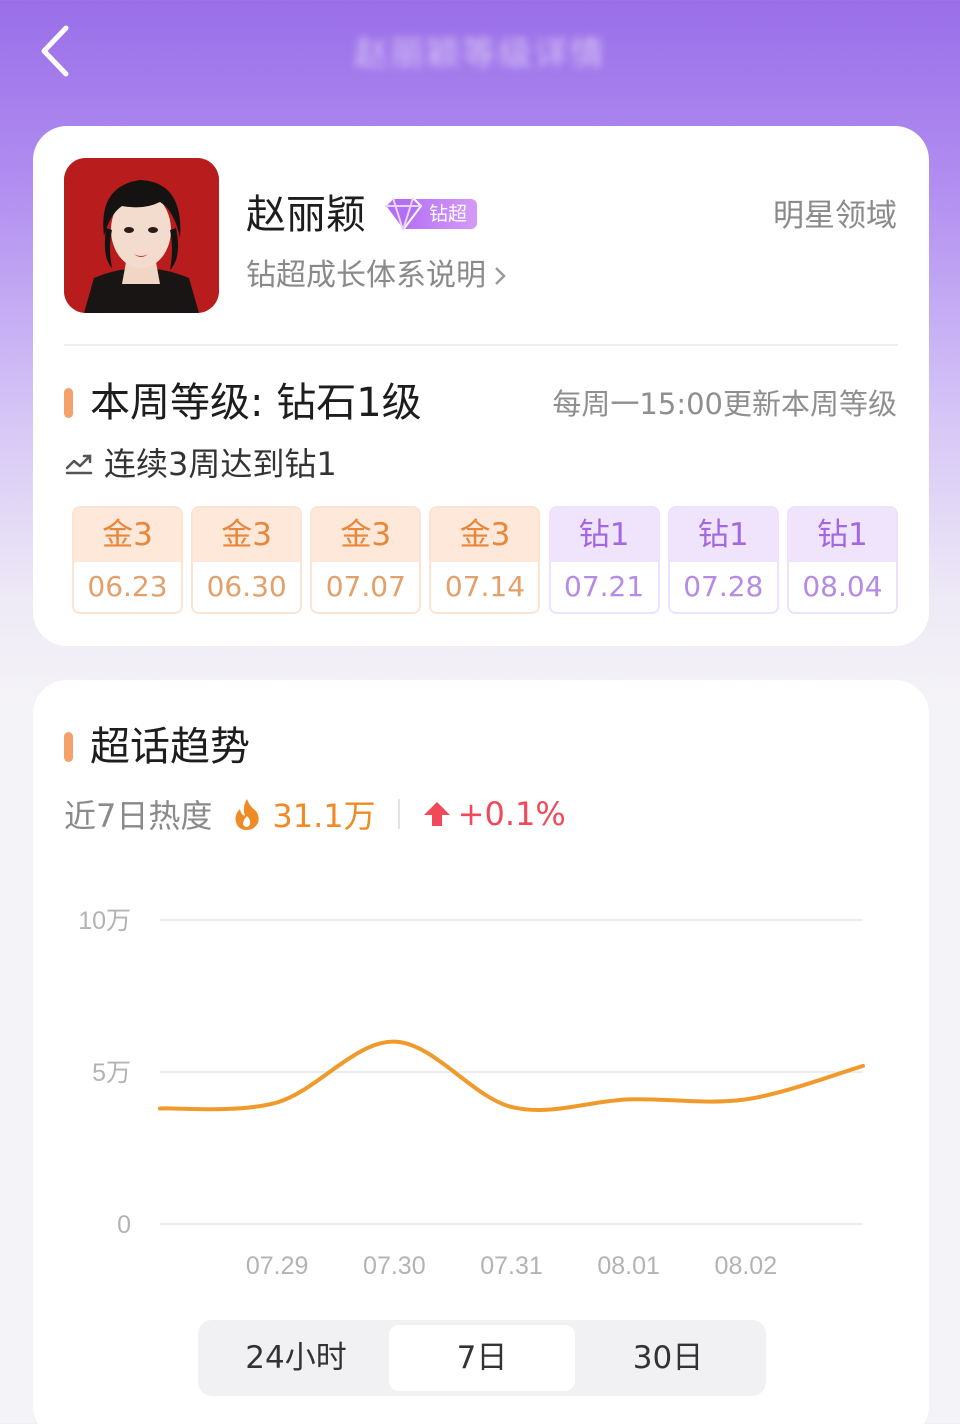  I want to click on trend-title: 超话趋势, so click(170, 747).